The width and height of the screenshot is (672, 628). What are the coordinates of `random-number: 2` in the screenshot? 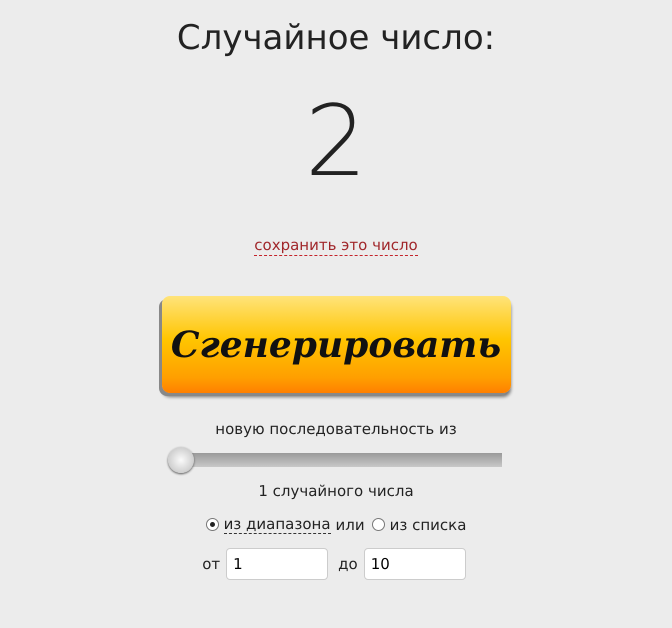 It's located at (336, 142).